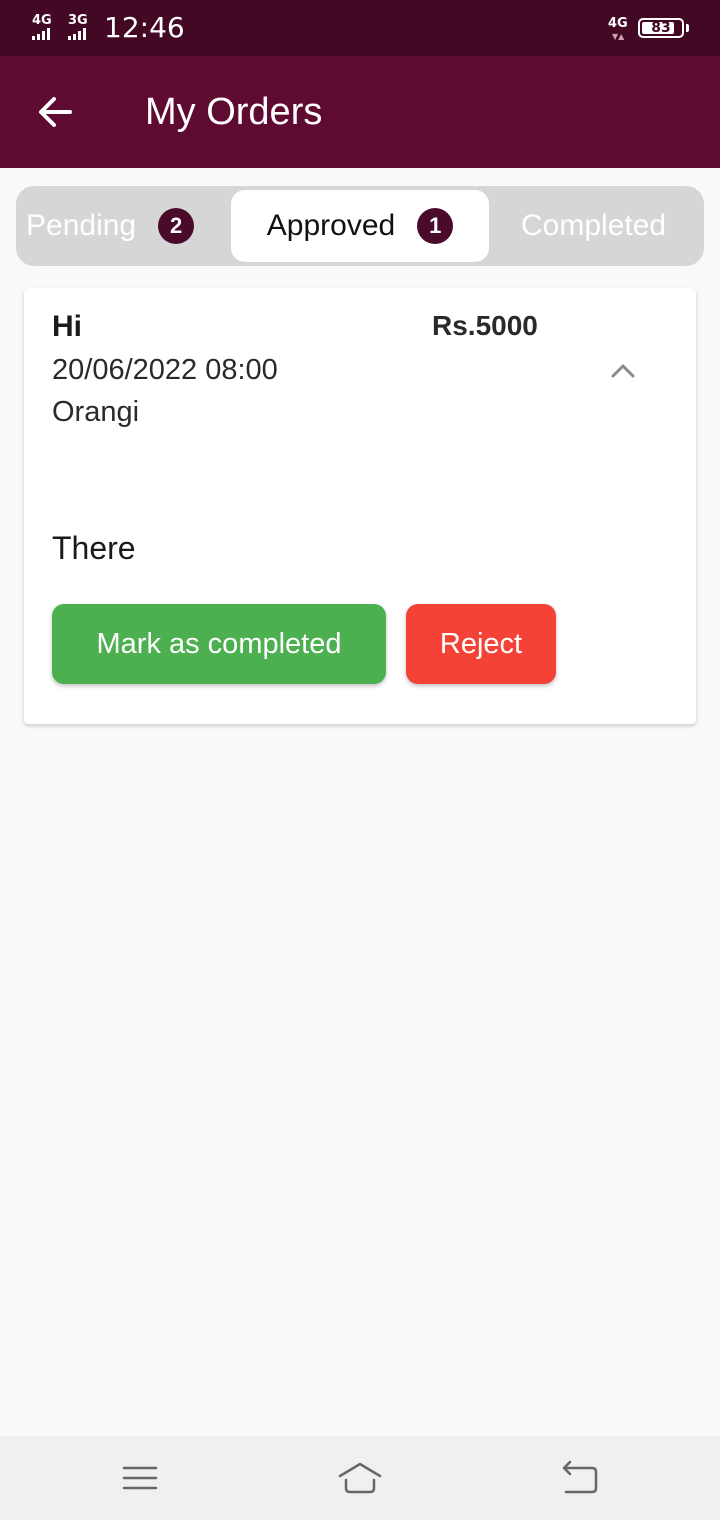 This screenshot has height=1520, width=720. I want to click on page-title: My Orders, so click(234, 112).